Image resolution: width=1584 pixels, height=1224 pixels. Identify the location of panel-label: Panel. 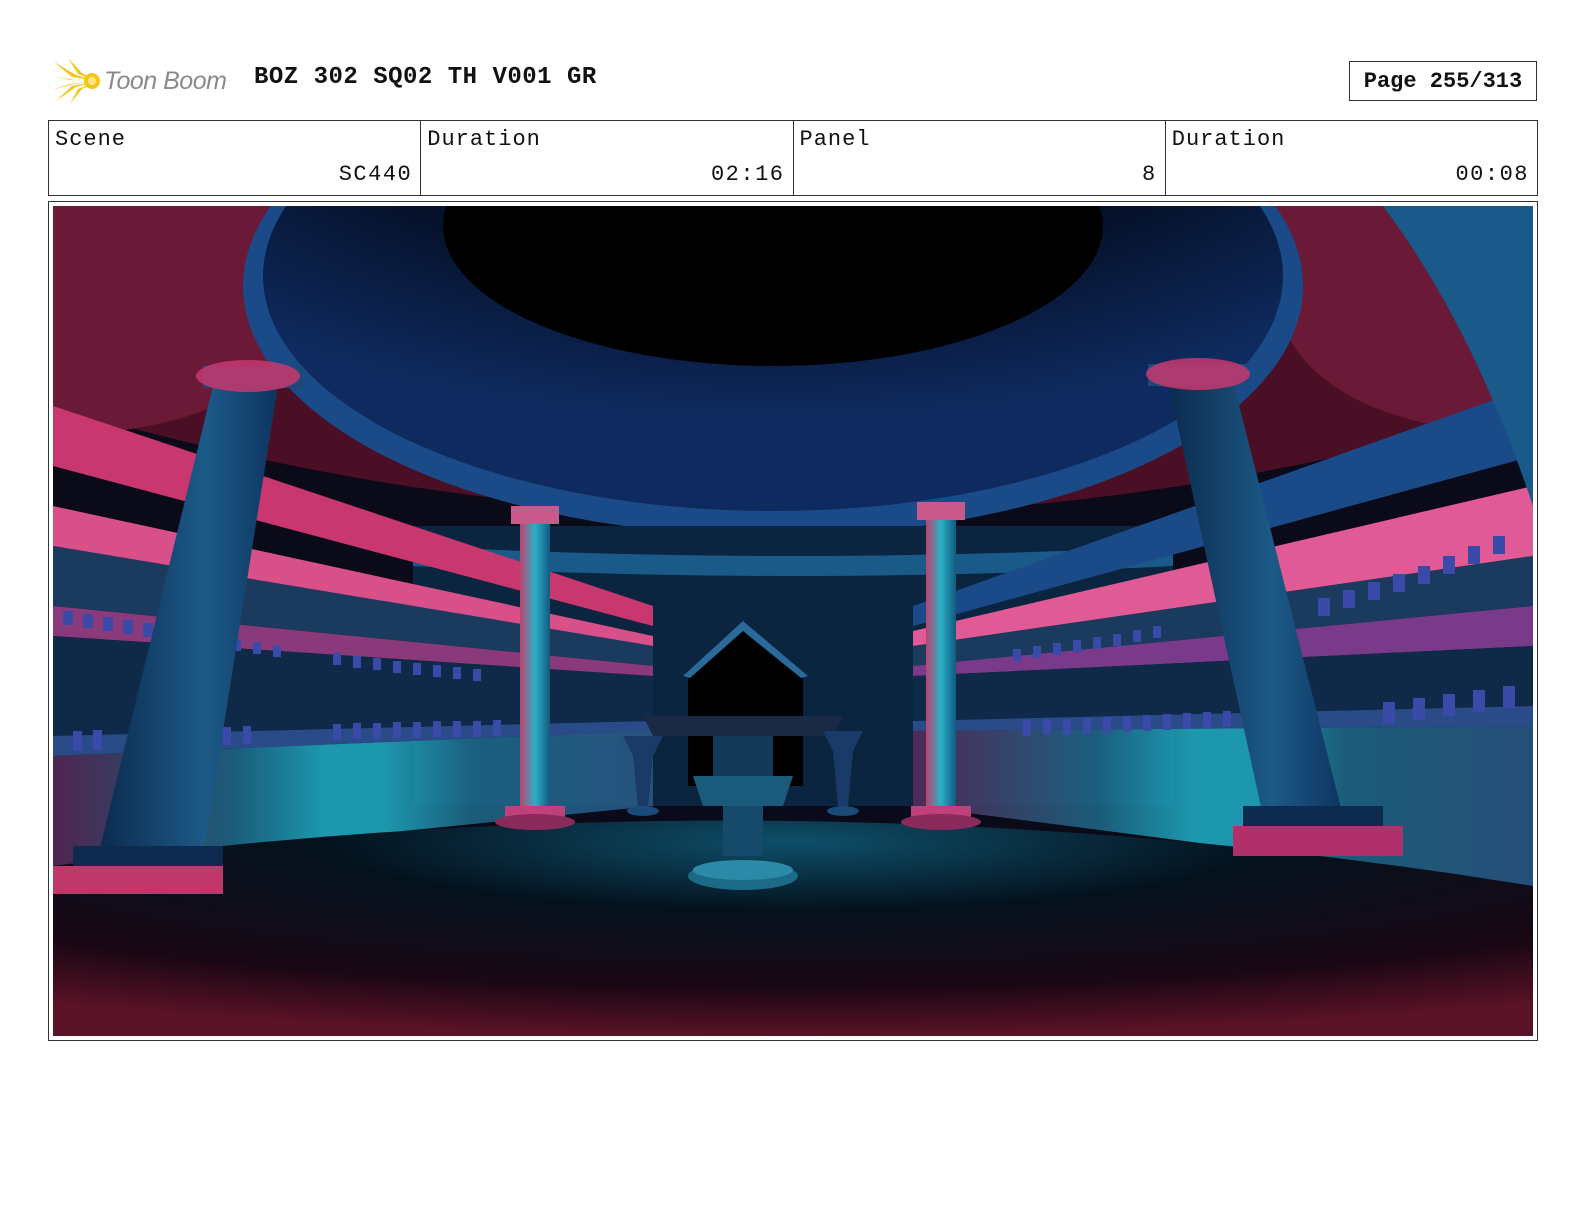
(835, 139).